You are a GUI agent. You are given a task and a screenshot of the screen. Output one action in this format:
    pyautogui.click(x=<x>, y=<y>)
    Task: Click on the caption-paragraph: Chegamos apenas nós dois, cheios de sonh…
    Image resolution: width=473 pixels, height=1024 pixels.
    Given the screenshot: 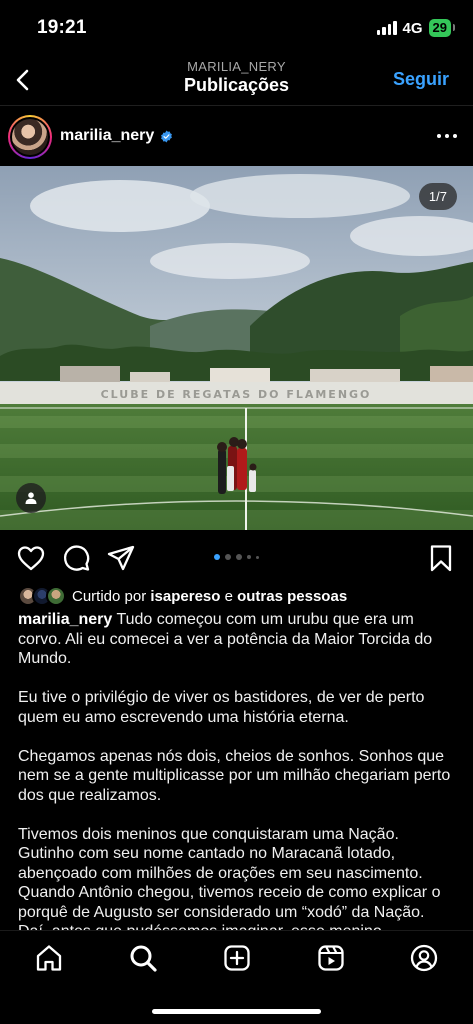 What is the action you would take?
    pyautogui.click(x=234, y=775)
    